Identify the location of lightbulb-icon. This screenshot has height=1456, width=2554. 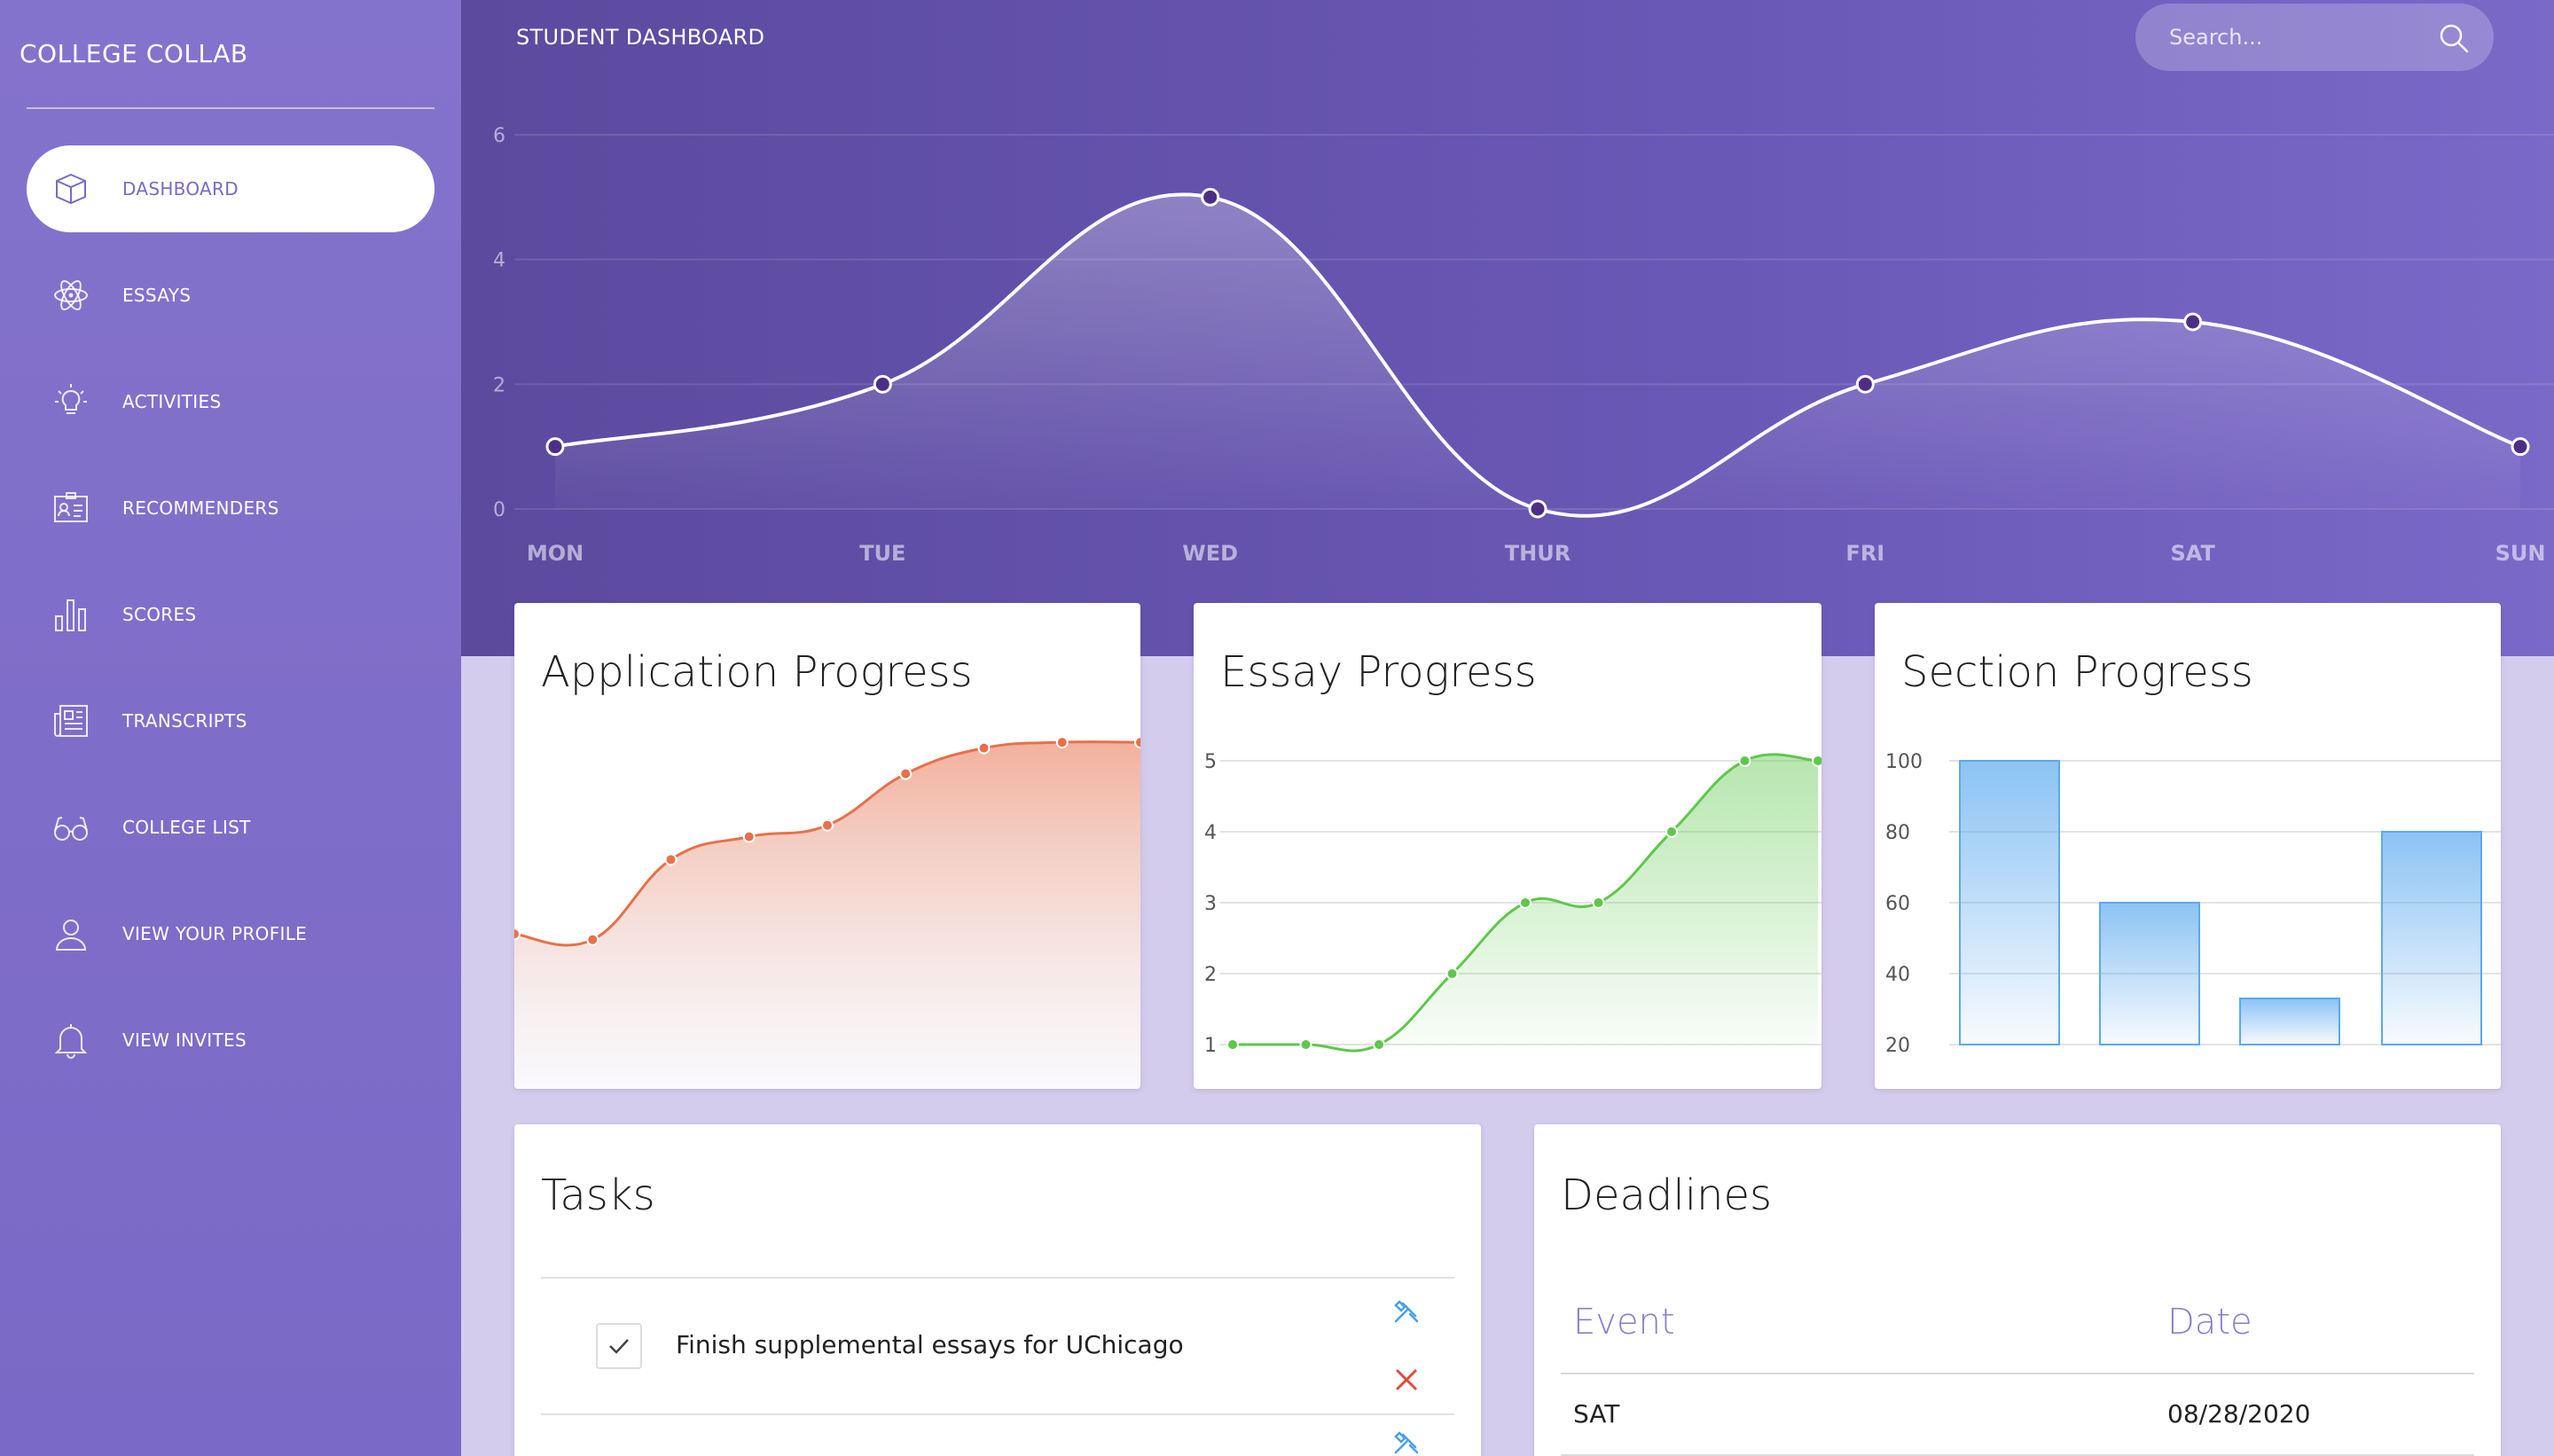
(70, 401).